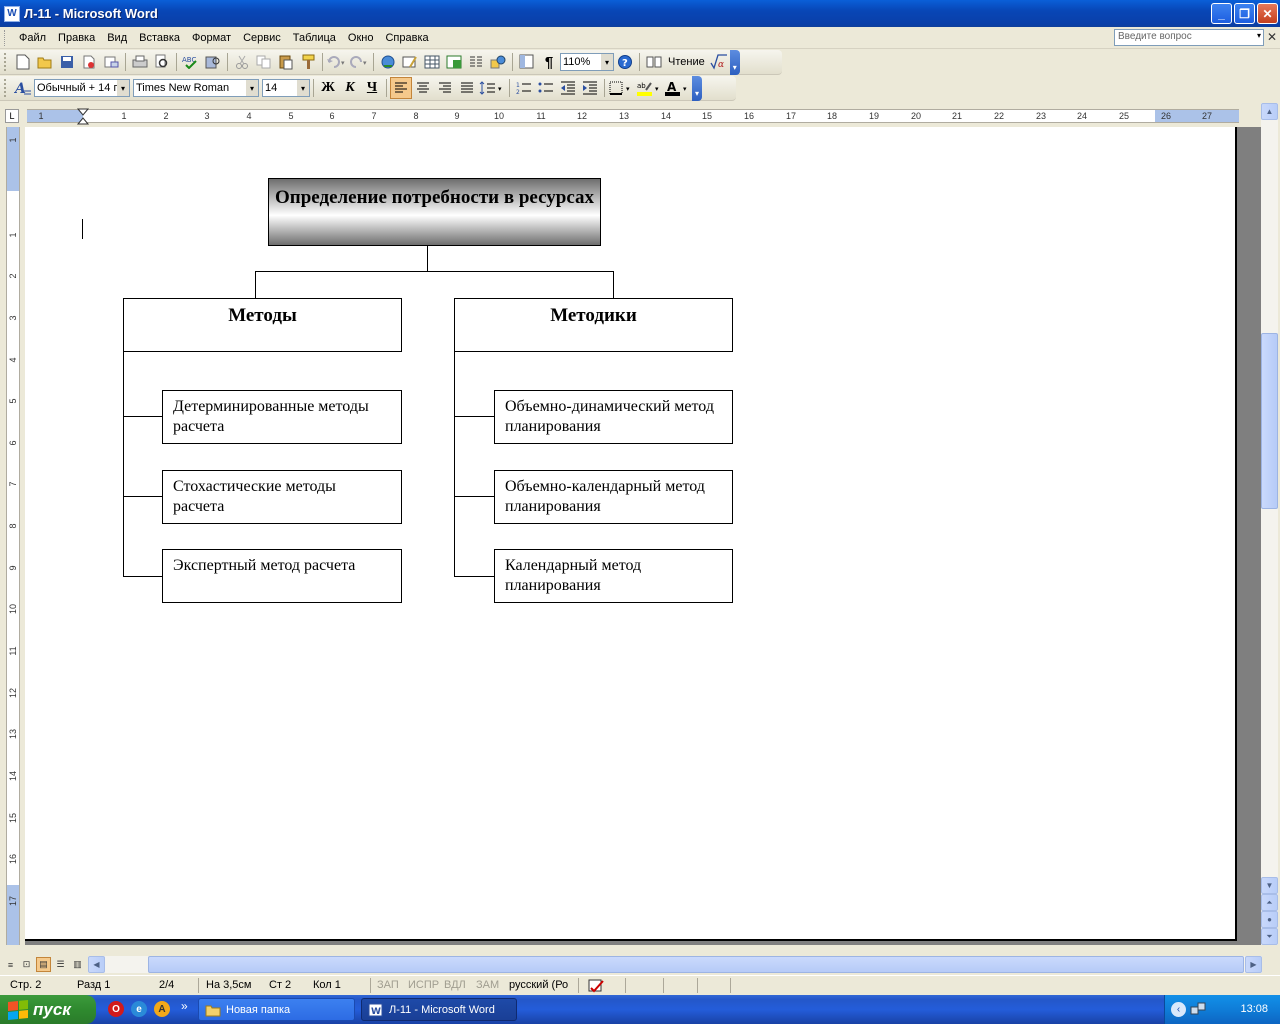 The width and height of the screenshot is (1280, 1024). Describe the element at coordinates (654, 62) in the screenshot. I see `reading-layout-icon` at that location.